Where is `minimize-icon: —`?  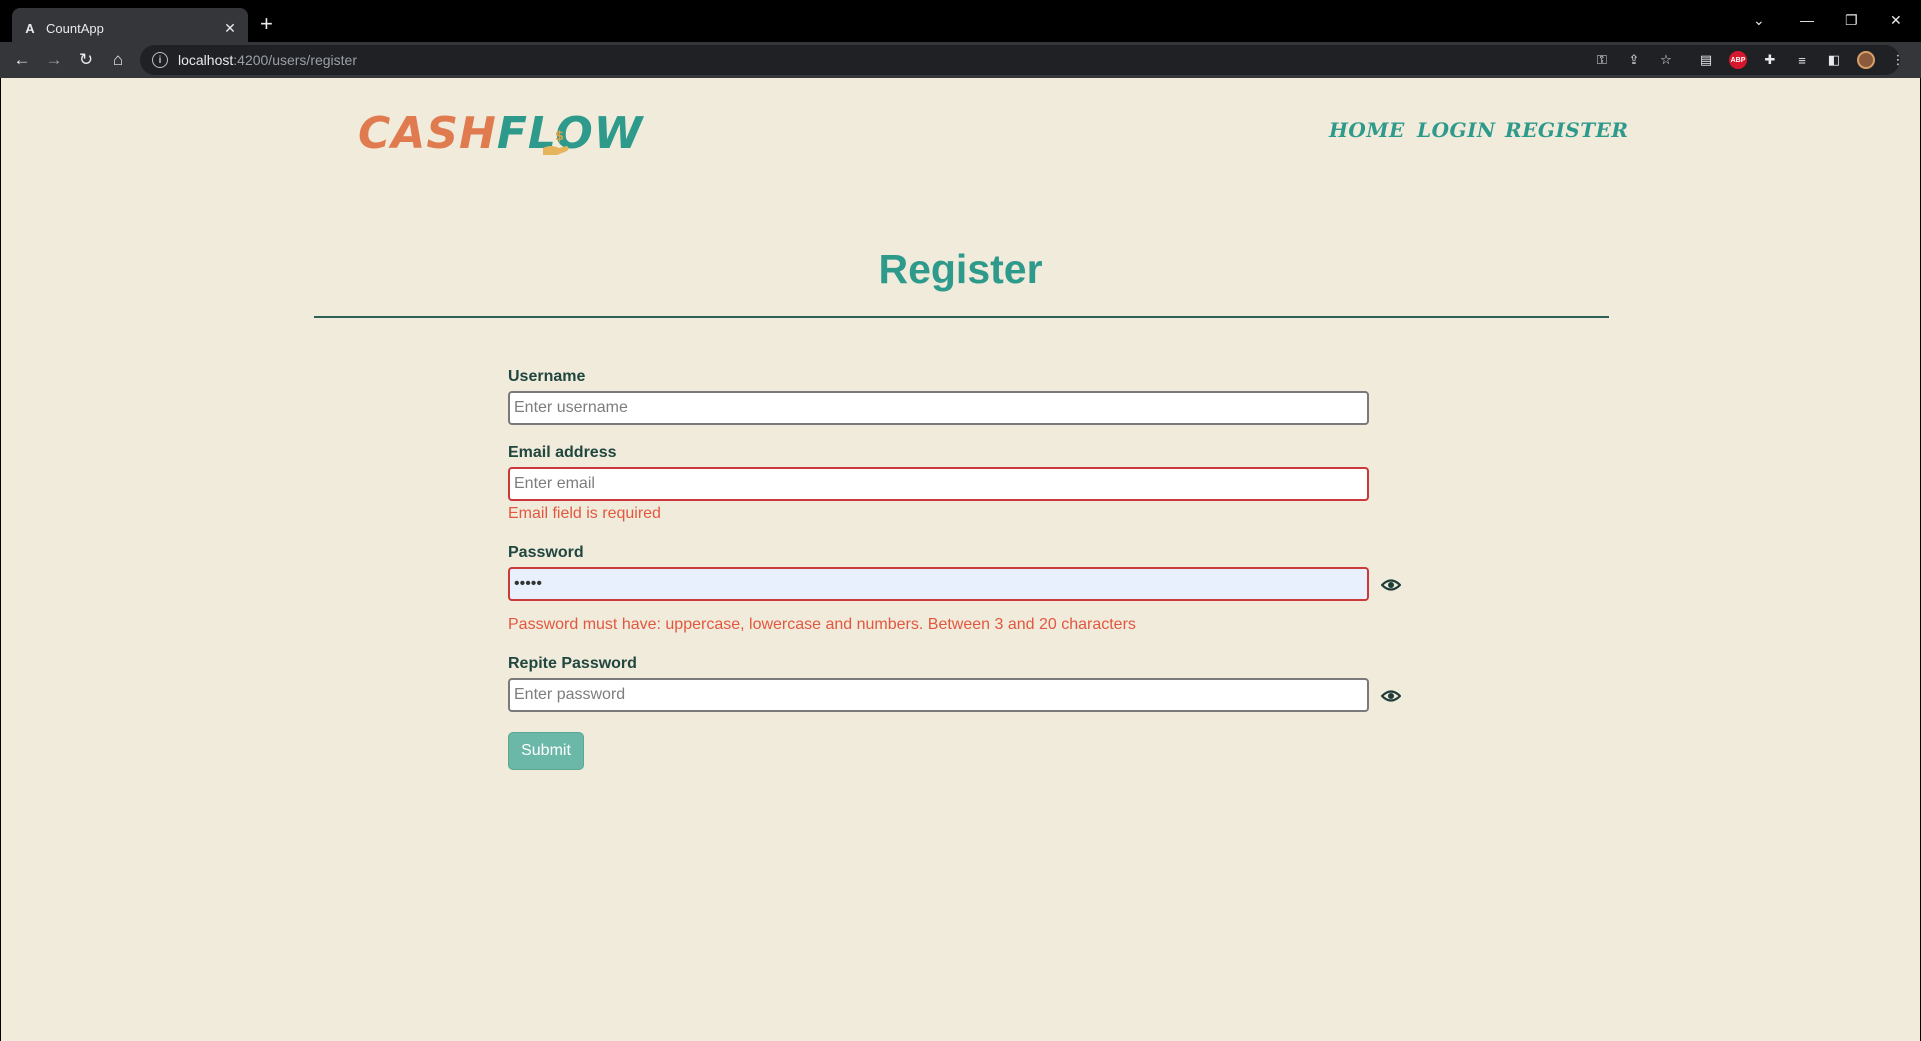
minimize-icon: — is located at coordinates (1807, 20).